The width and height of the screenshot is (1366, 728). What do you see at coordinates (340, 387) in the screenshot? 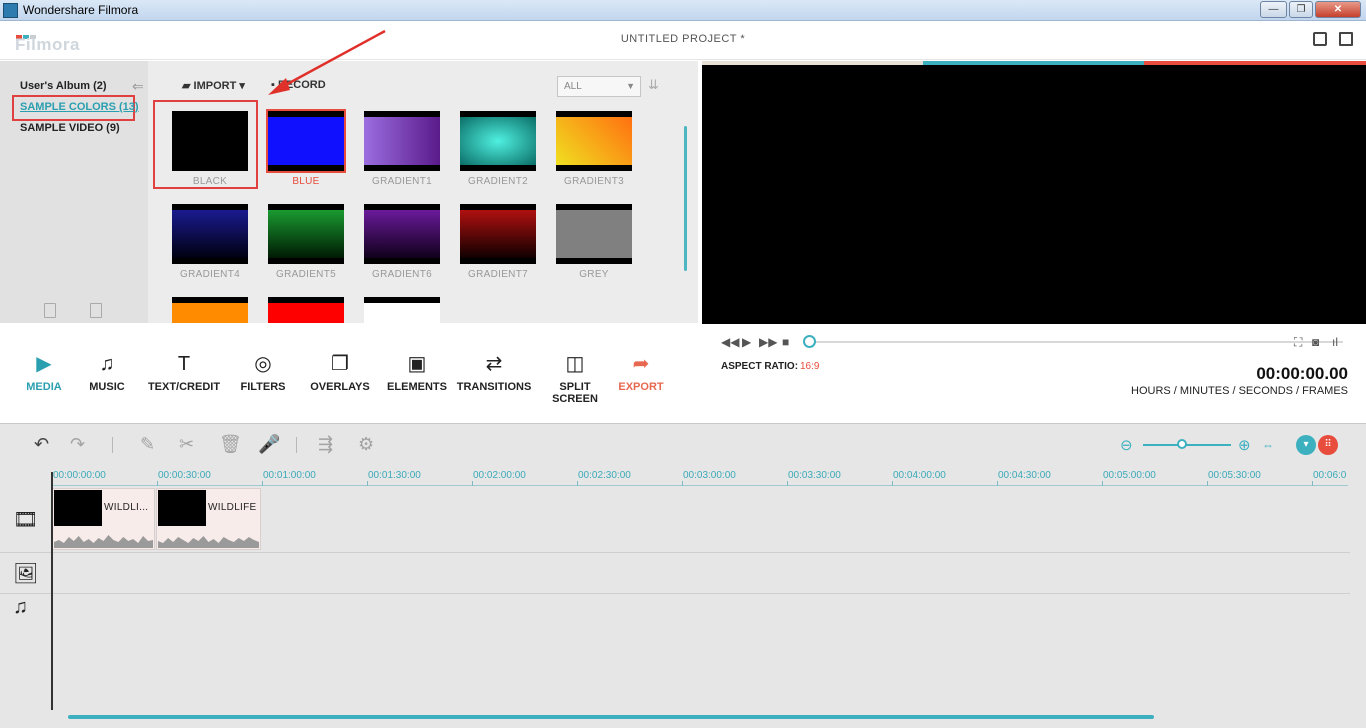
I see `tab-label: OVERLAYS` at bounding box center [340, 387].